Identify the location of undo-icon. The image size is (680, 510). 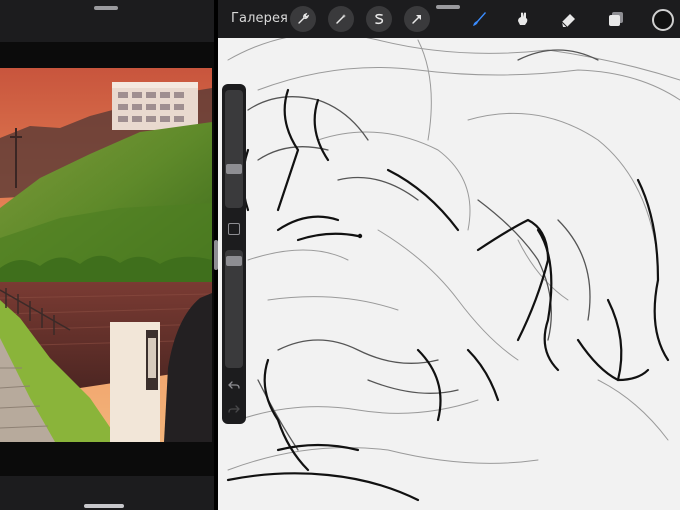
(234, 385).